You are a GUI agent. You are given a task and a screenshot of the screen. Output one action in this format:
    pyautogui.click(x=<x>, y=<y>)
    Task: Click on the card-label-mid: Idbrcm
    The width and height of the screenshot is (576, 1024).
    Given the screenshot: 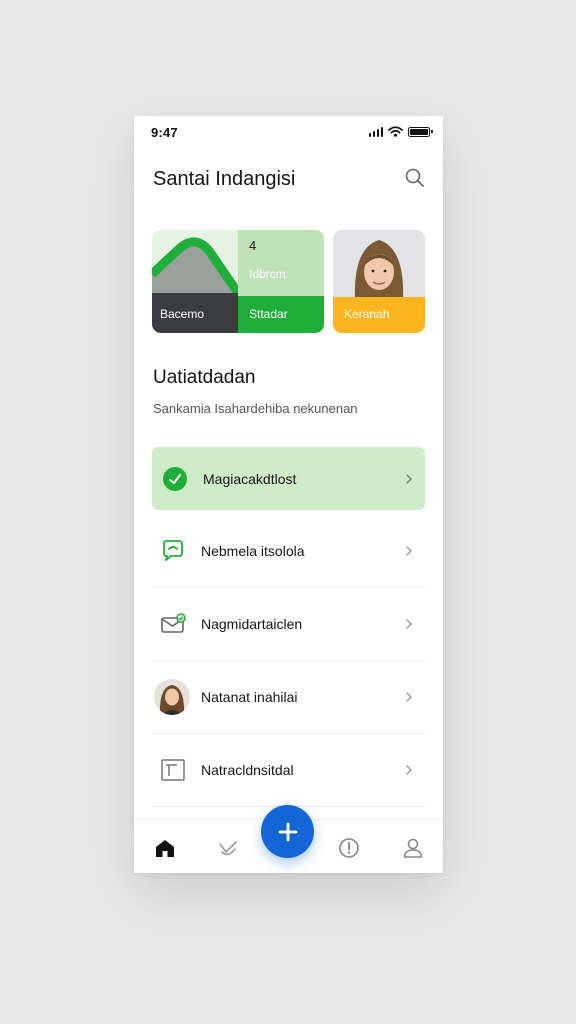 What is the action you would take?
    pyautogui.click(x=267, y=274)
    